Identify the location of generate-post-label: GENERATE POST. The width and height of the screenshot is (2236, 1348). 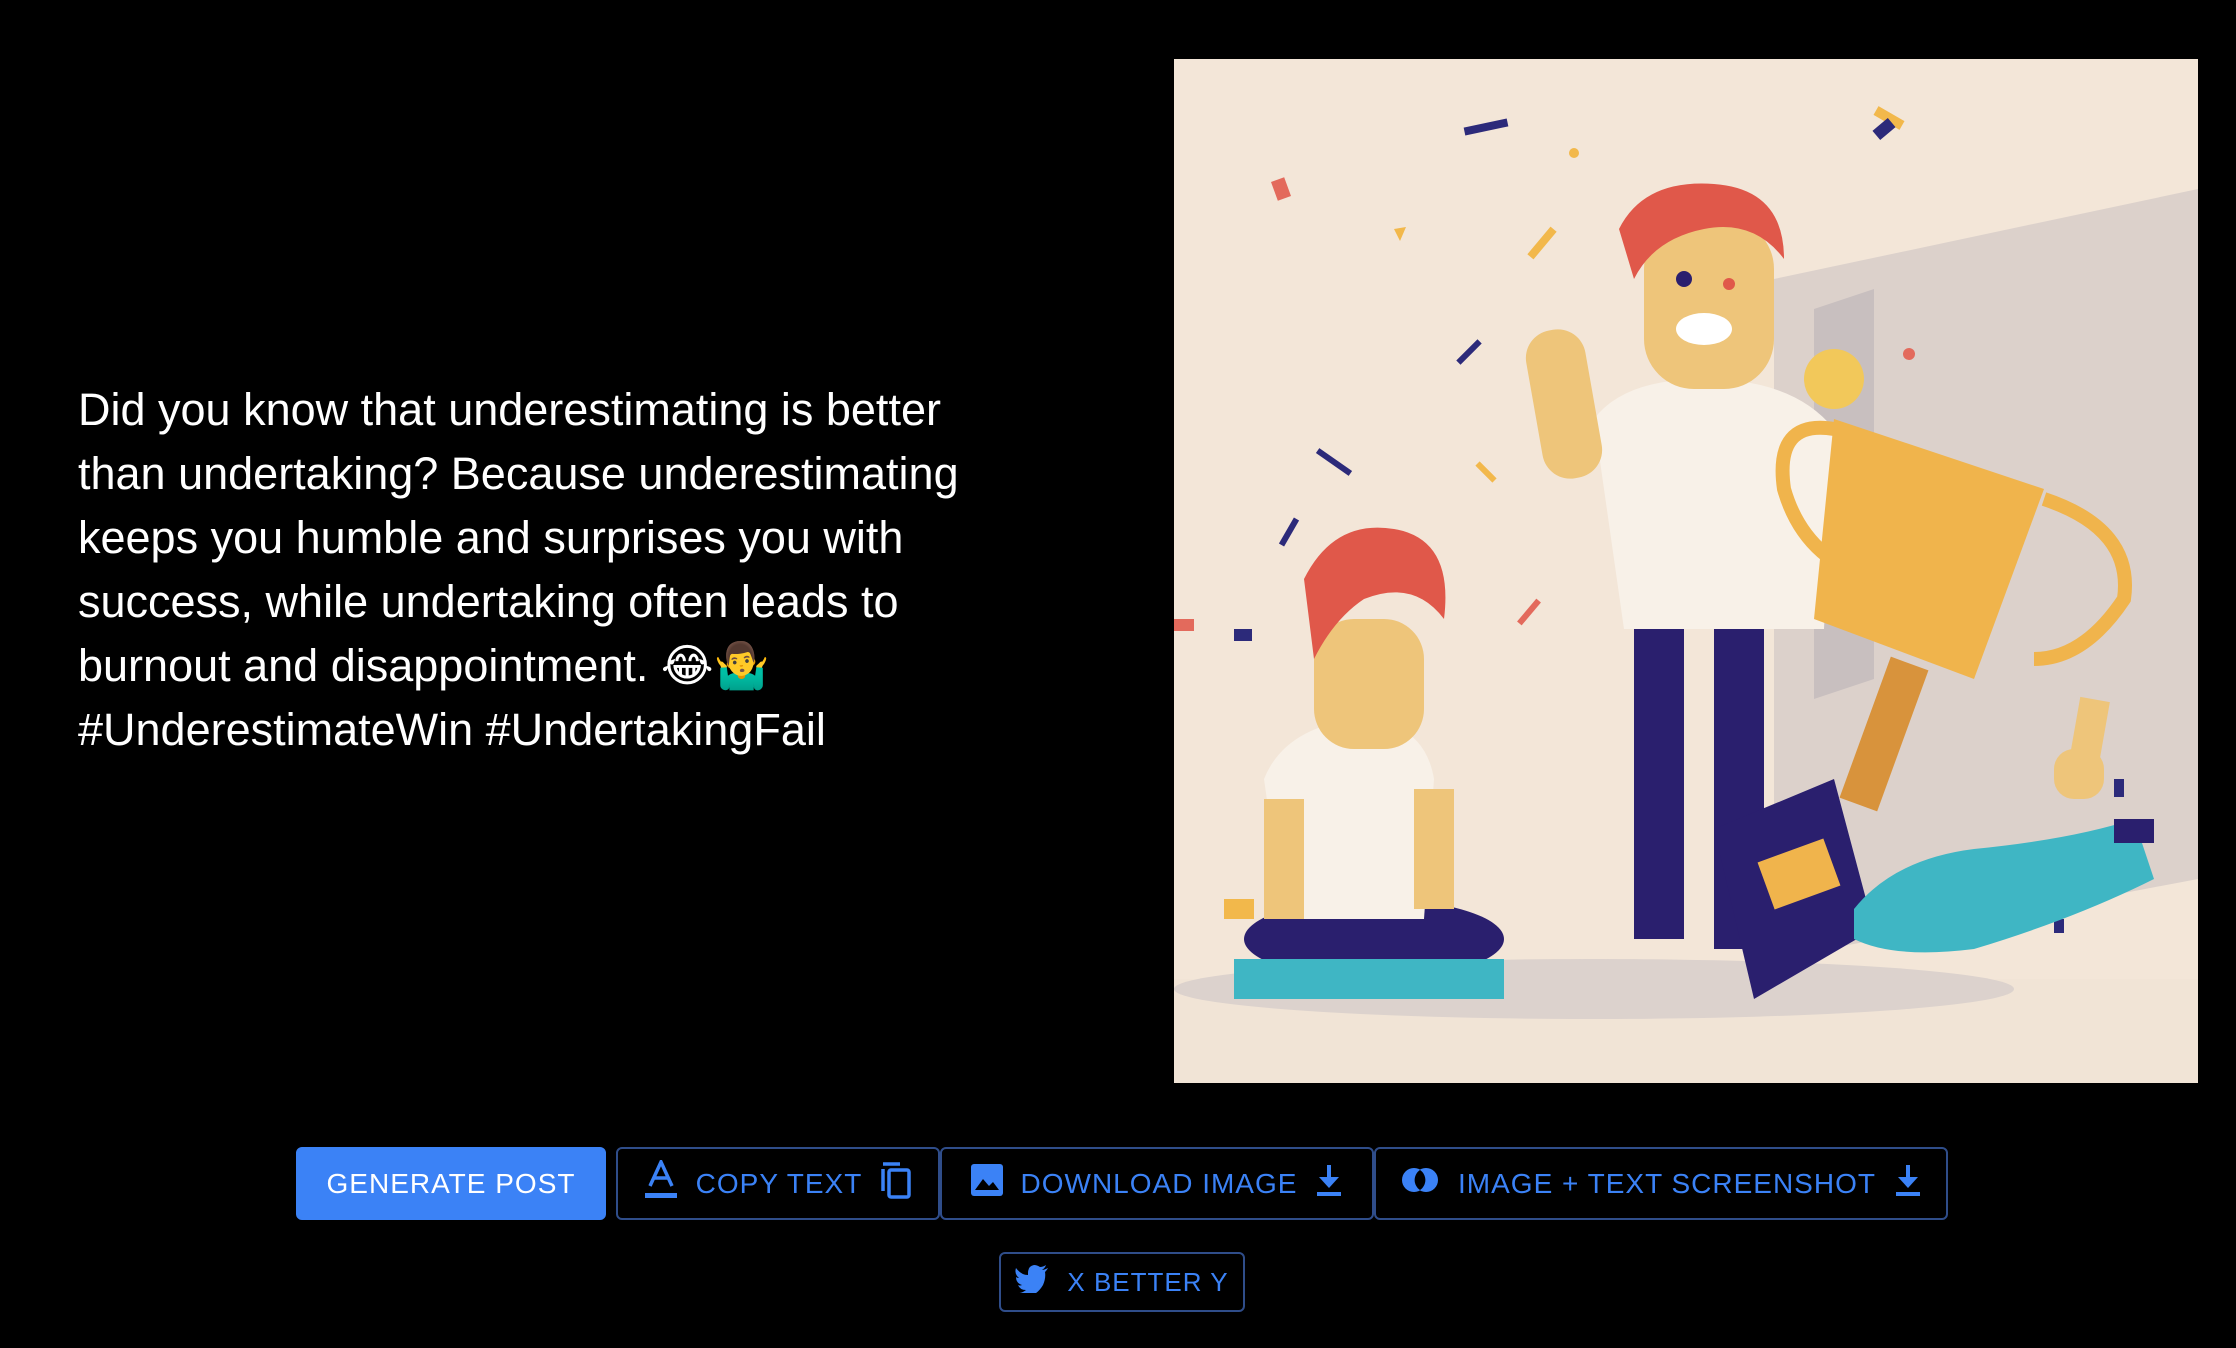
(451, 1183).